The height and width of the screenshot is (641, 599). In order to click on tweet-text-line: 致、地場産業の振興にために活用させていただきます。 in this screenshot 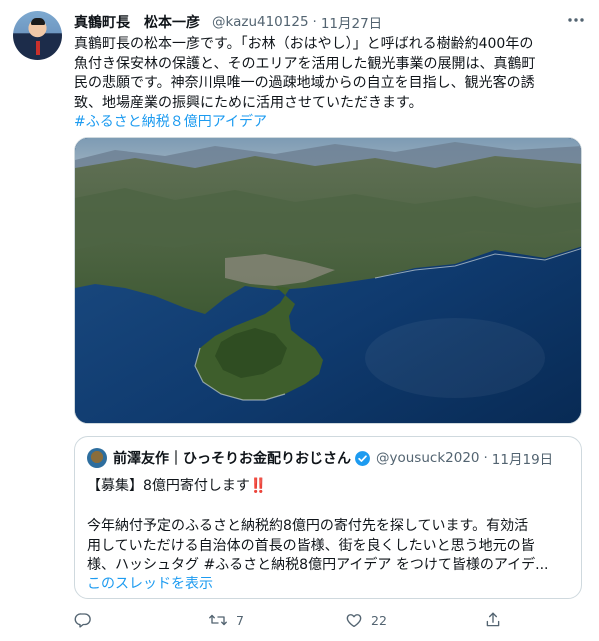, I will do `click(248, 102)`.